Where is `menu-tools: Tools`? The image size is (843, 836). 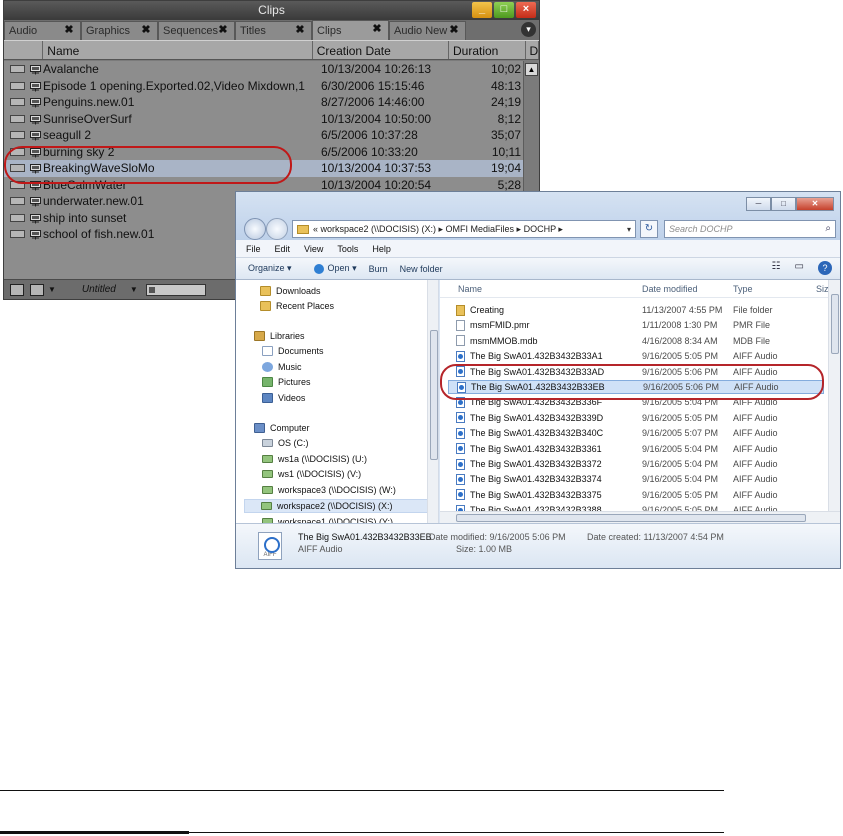 menu-tools: Tools is located at coordinates (347, 249).